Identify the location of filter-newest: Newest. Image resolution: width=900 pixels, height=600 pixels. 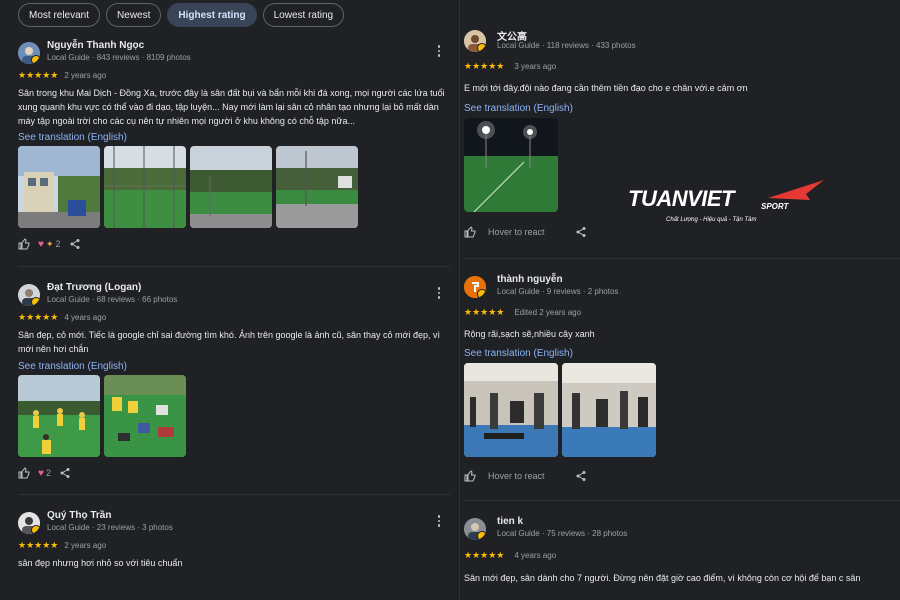
(134, 15).